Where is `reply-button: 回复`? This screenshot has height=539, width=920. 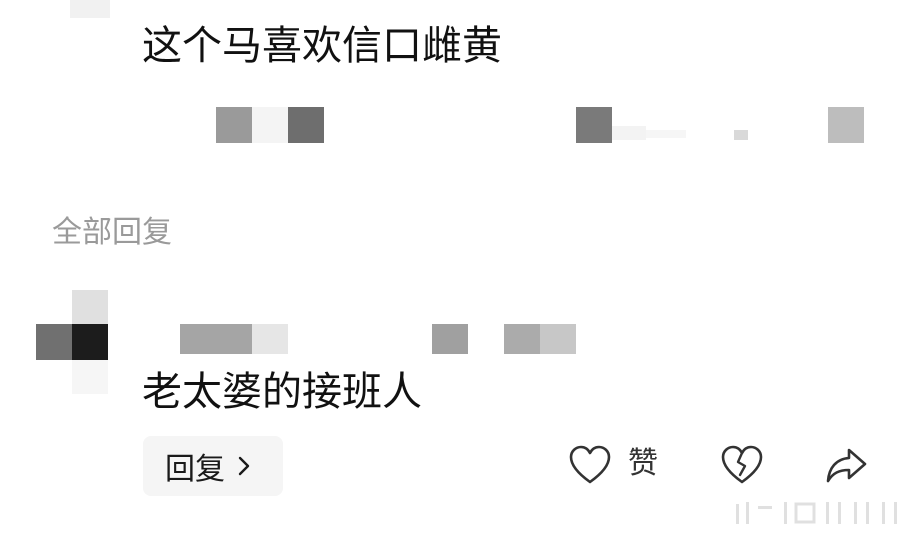
reply-button: 回复 is located at coordinates (213, 466).